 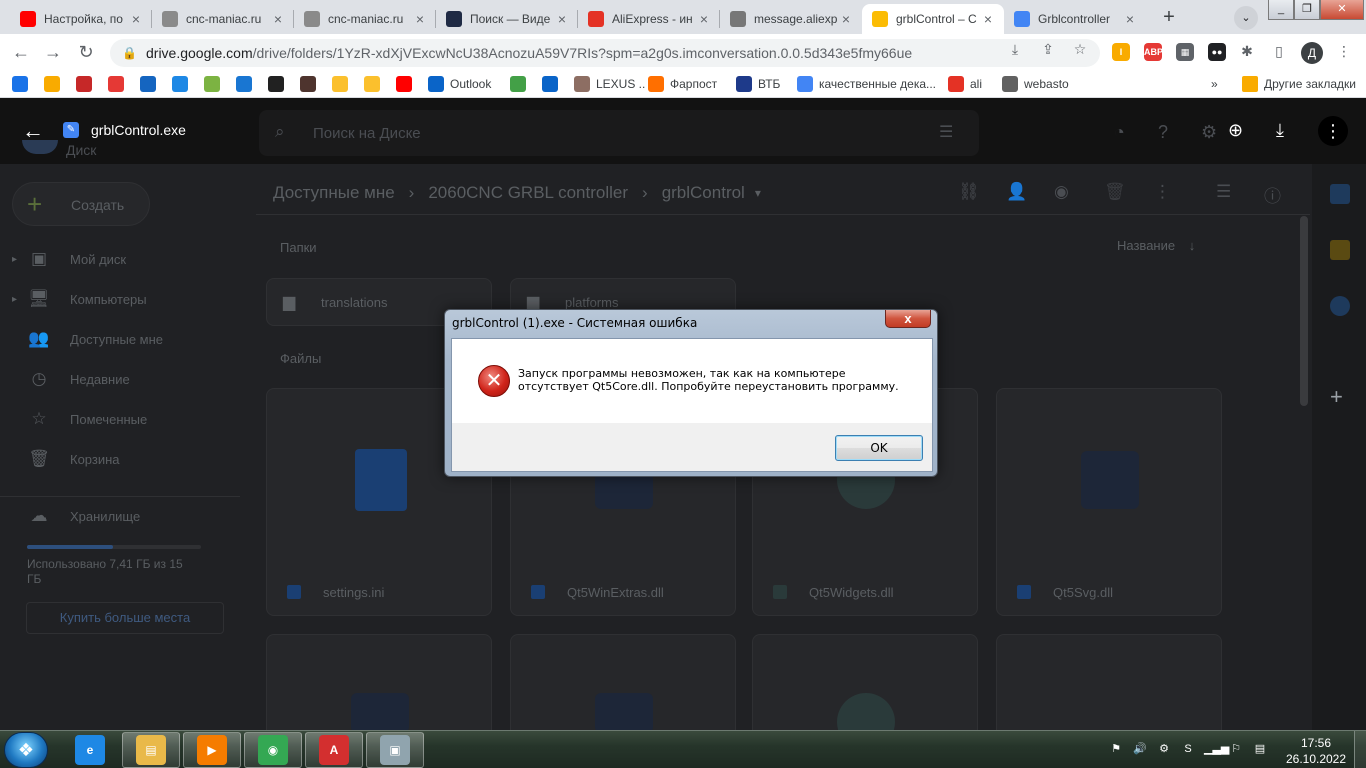 I want to click on bookmark-18: Фарпост, so click(x=682, y=84).